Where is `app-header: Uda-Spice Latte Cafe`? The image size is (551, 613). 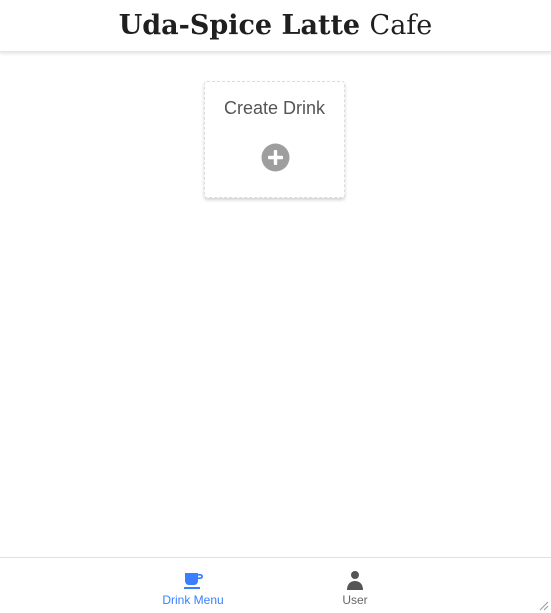
app-header: Uda-Spice Latte Cafe is located at coordinates (275, 26).